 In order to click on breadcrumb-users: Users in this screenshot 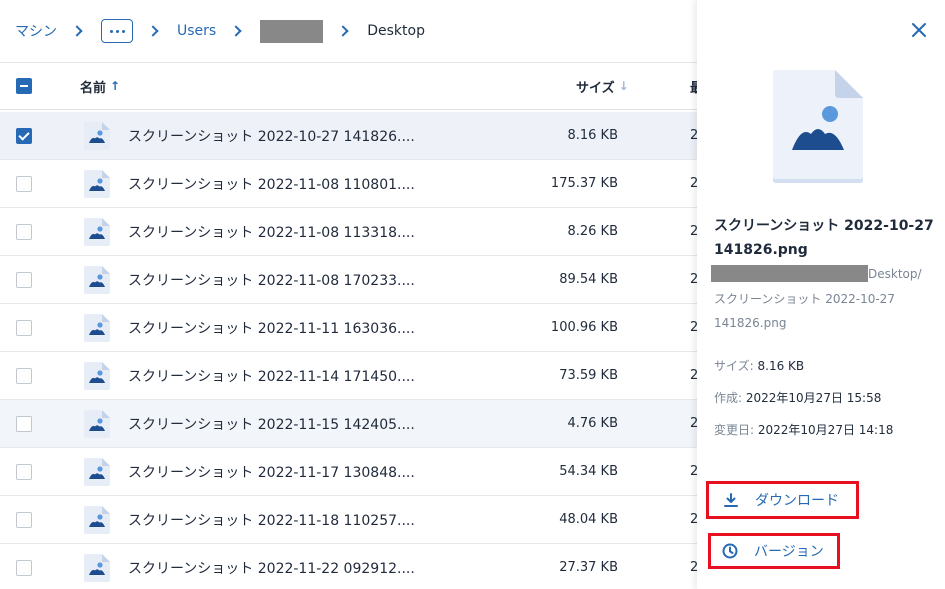, I will do `click(196, 31)`.